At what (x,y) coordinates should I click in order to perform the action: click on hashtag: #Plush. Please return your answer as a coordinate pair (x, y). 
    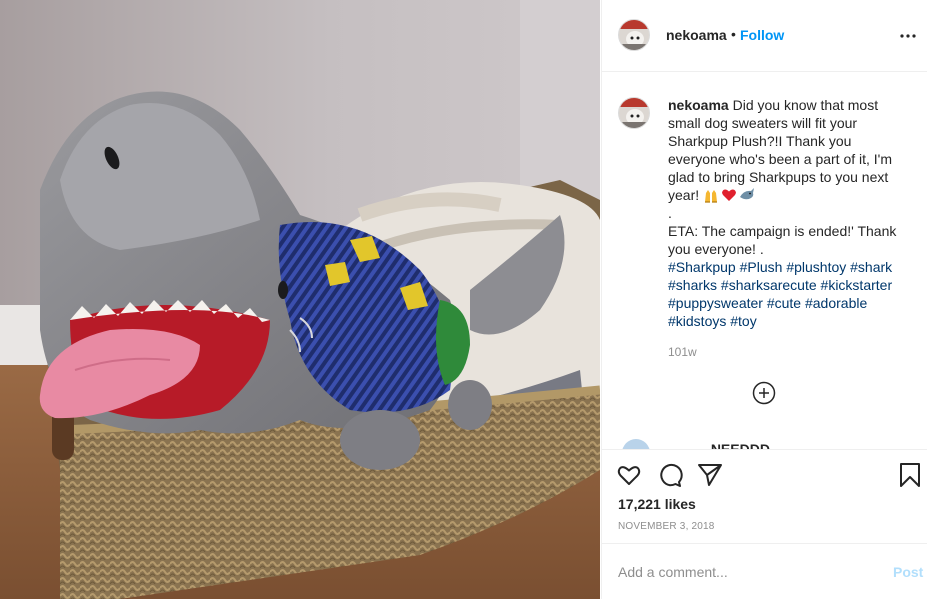
    Looking at the image, I should click on (761, 267).